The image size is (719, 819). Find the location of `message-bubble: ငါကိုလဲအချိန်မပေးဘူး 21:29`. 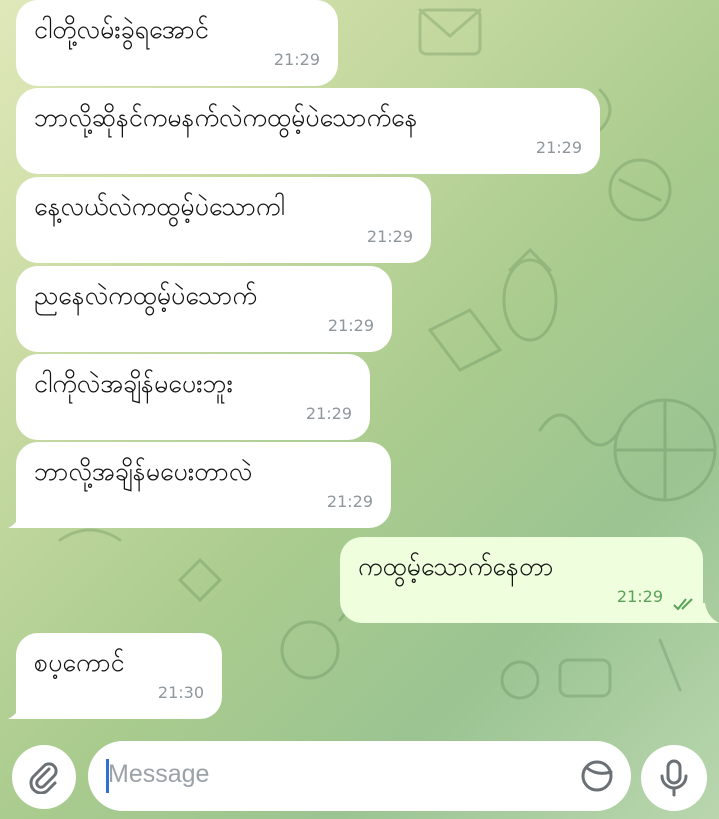

message-bubble: ငါကိုလဲအချိန်မပေးဘူး 21:29 is located at coordinates (193, 397).